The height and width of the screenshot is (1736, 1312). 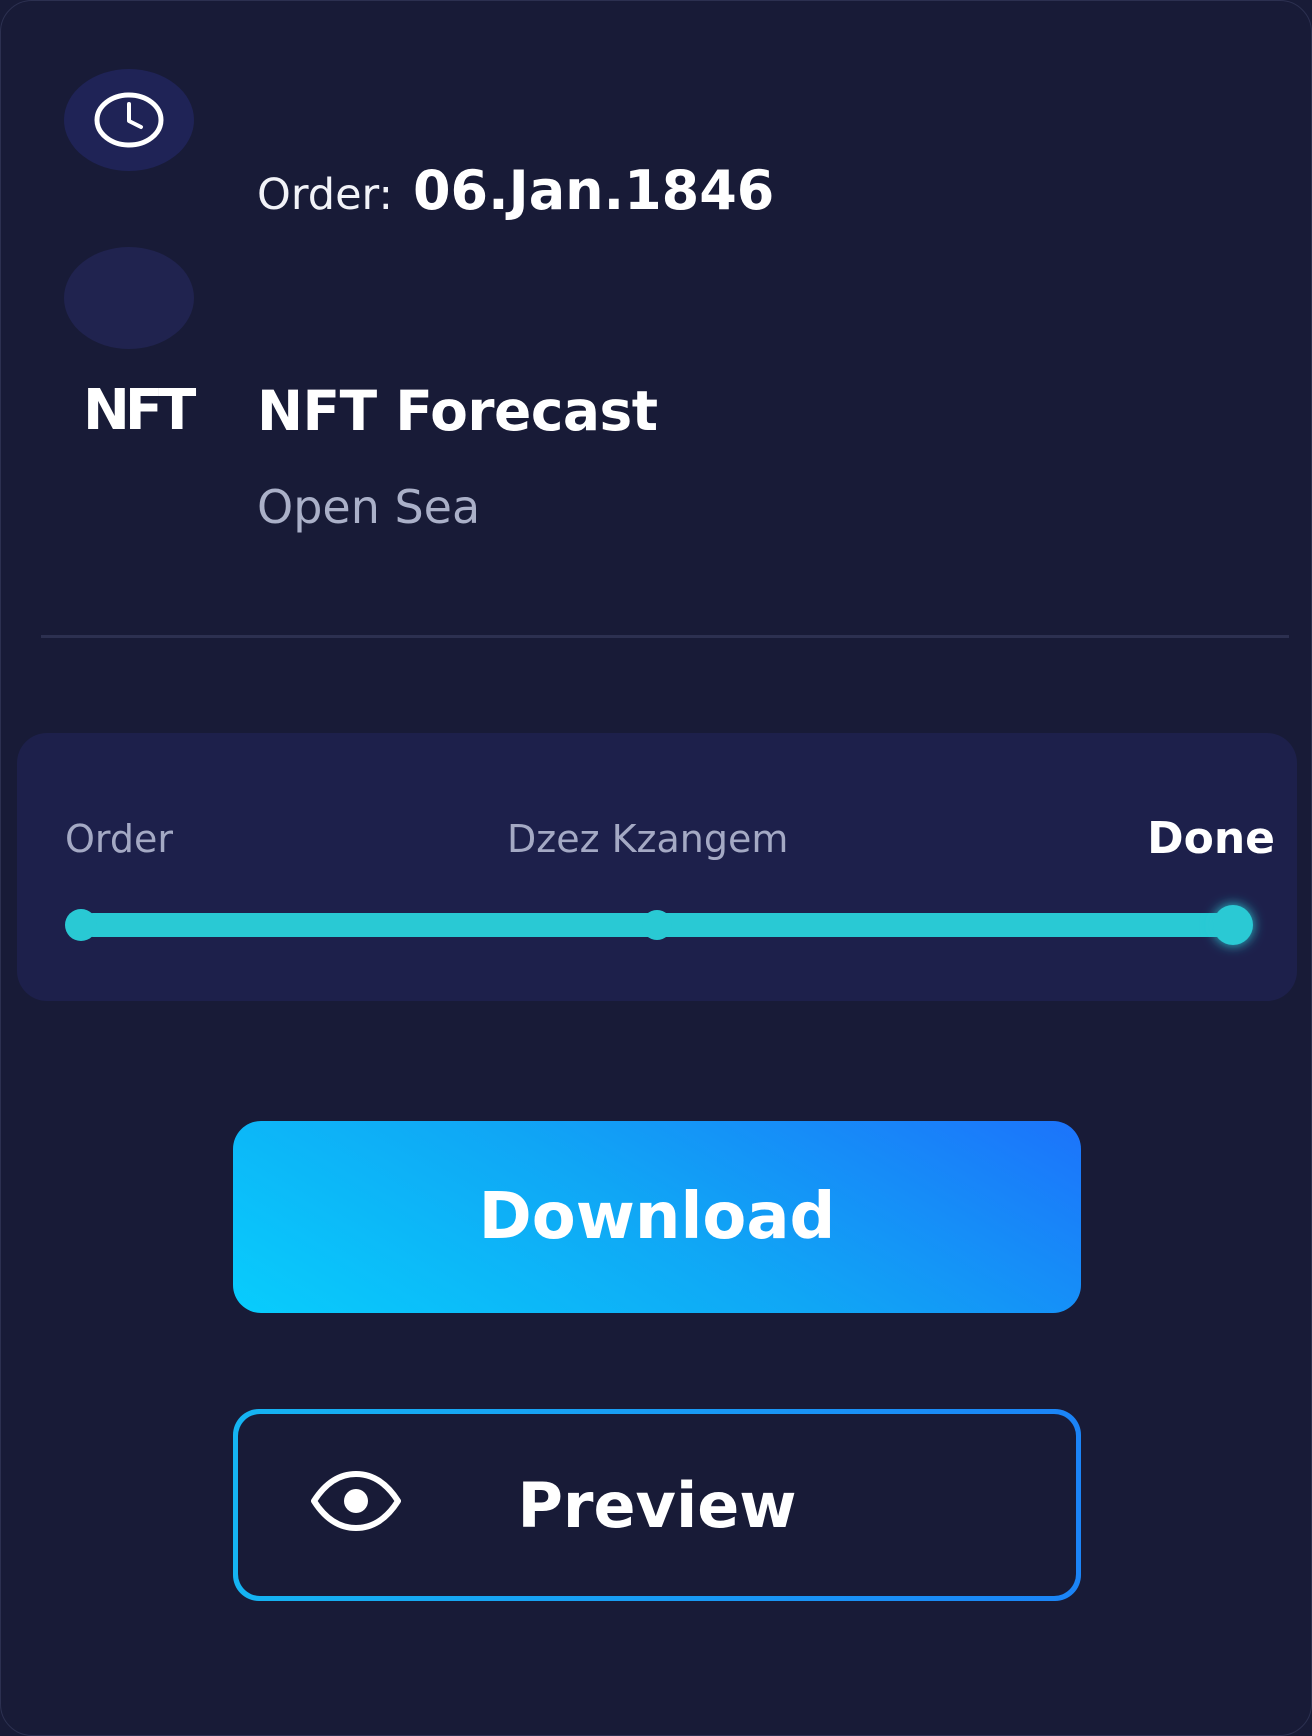 What do you see at coordinates (665, 636) in the screenshot?
I see `divider` at bounding box center [665, 636].